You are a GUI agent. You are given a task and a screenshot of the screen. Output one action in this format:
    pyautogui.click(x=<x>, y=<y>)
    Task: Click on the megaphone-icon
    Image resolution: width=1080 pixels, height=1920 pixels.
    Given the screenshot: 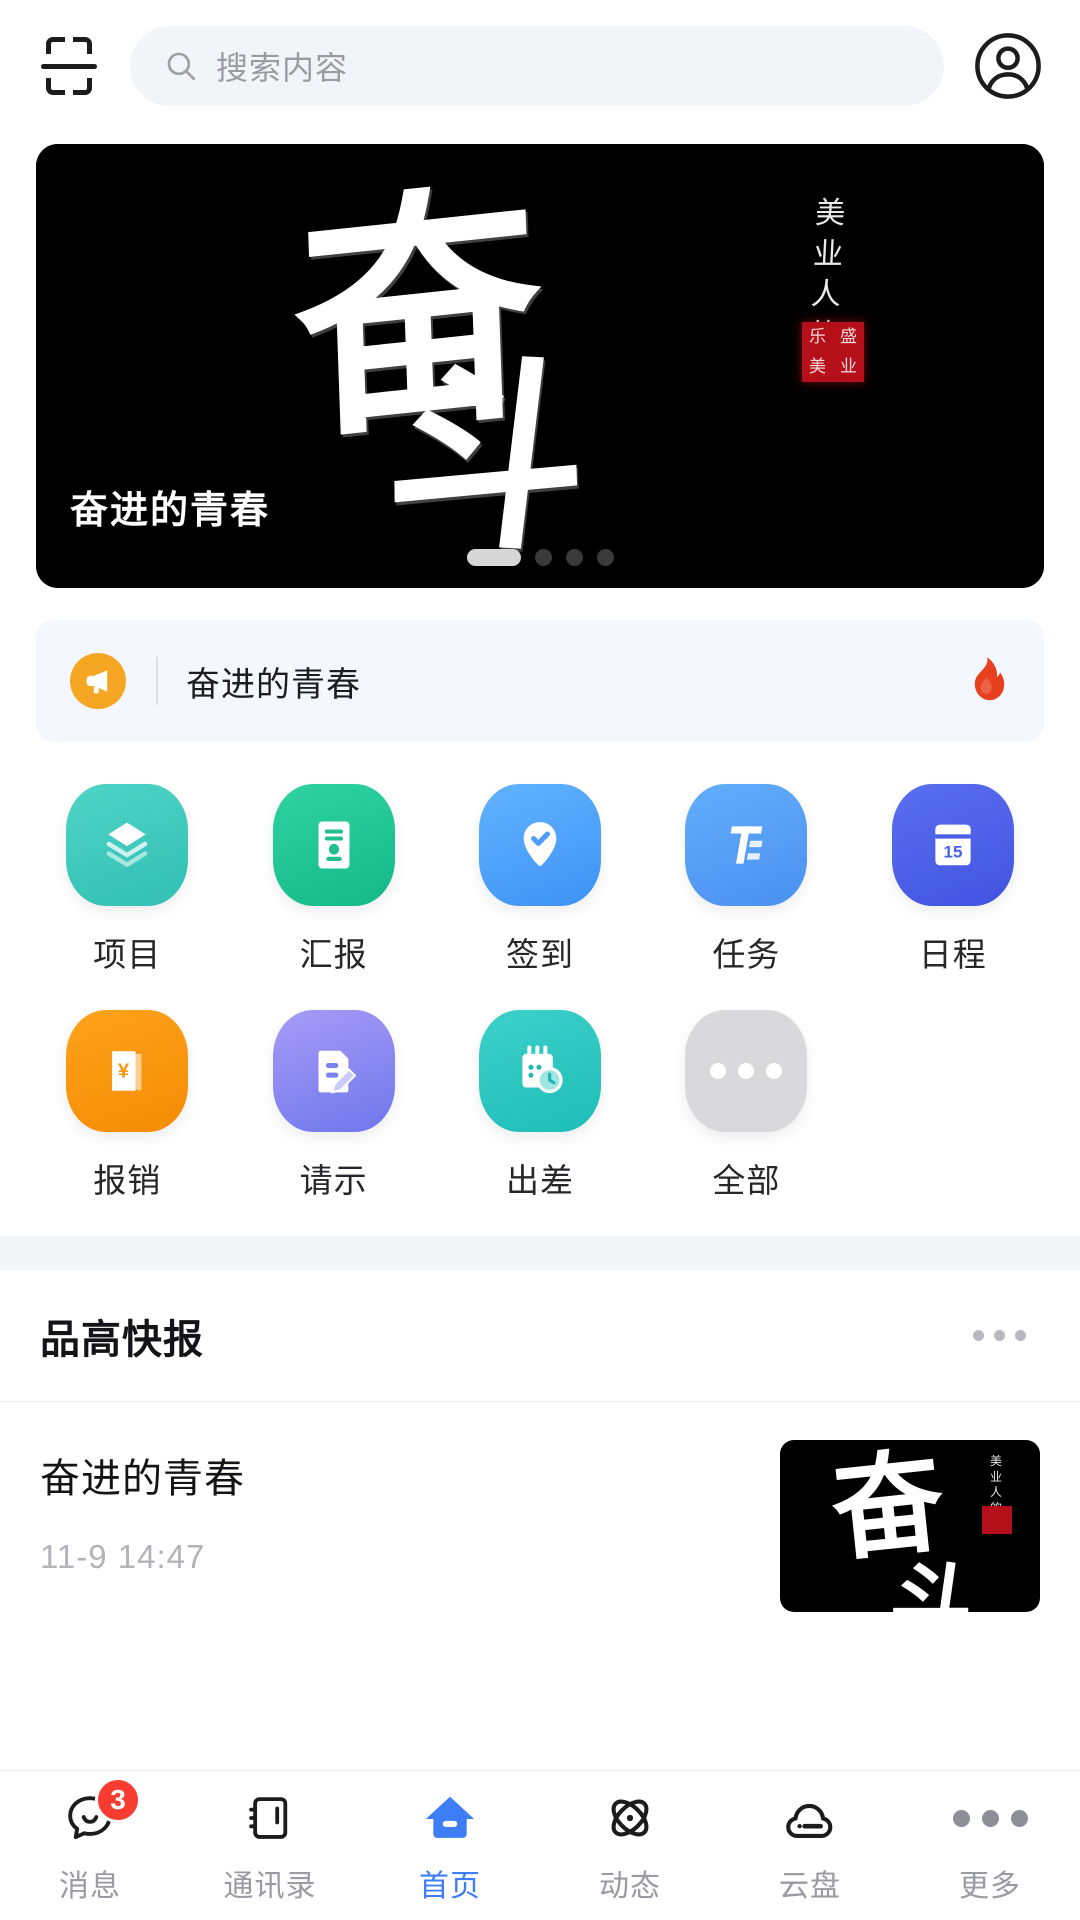 What is the action you would take?
    pyautogui.click(x=98, y=681)
    